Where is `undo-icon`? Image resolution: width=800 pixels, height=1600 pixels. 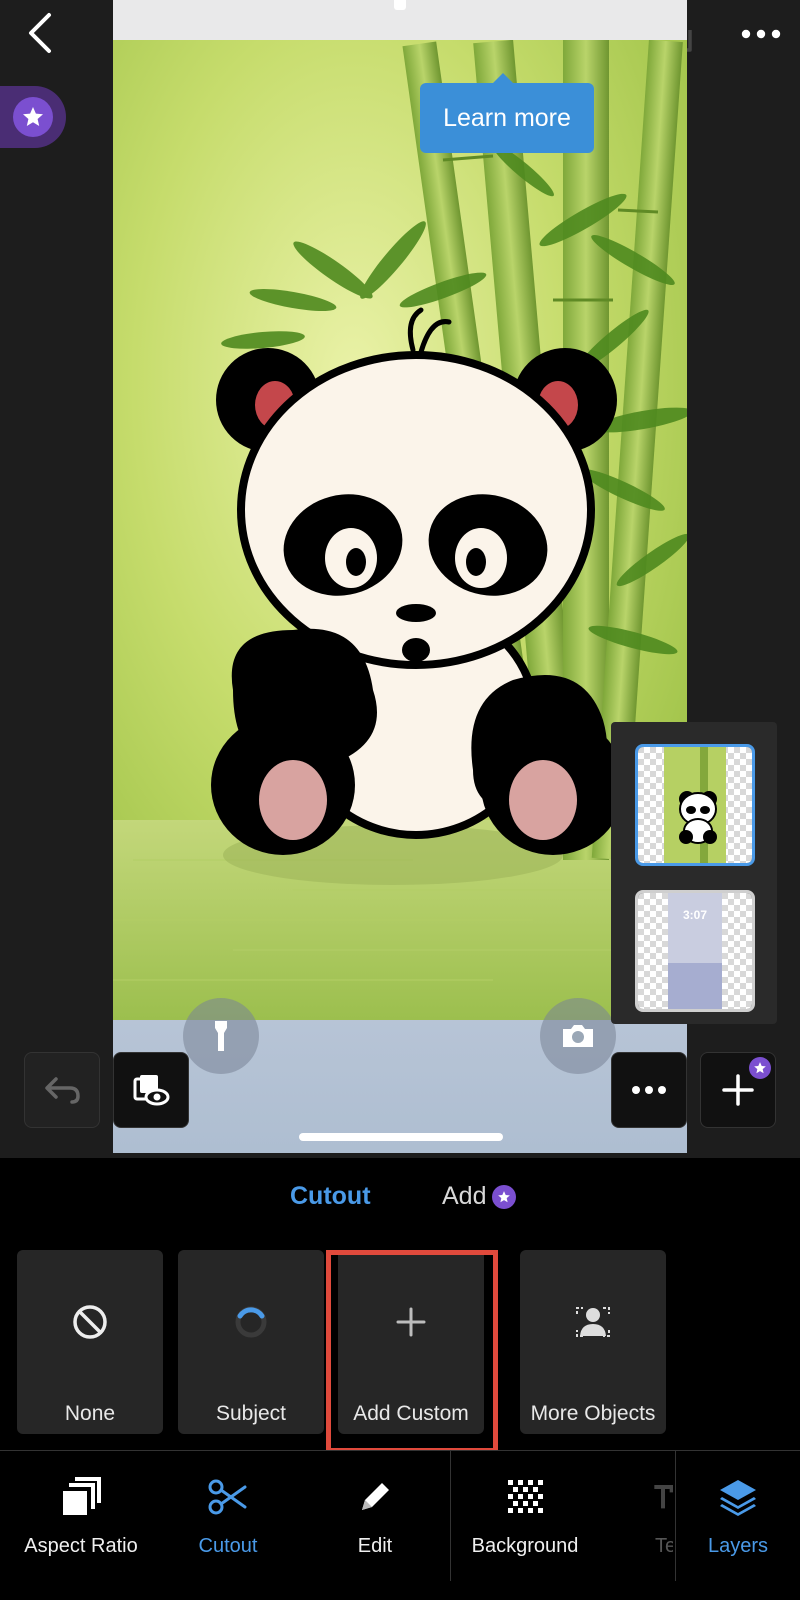 undo-icon is located at coordinates (62, 1090).